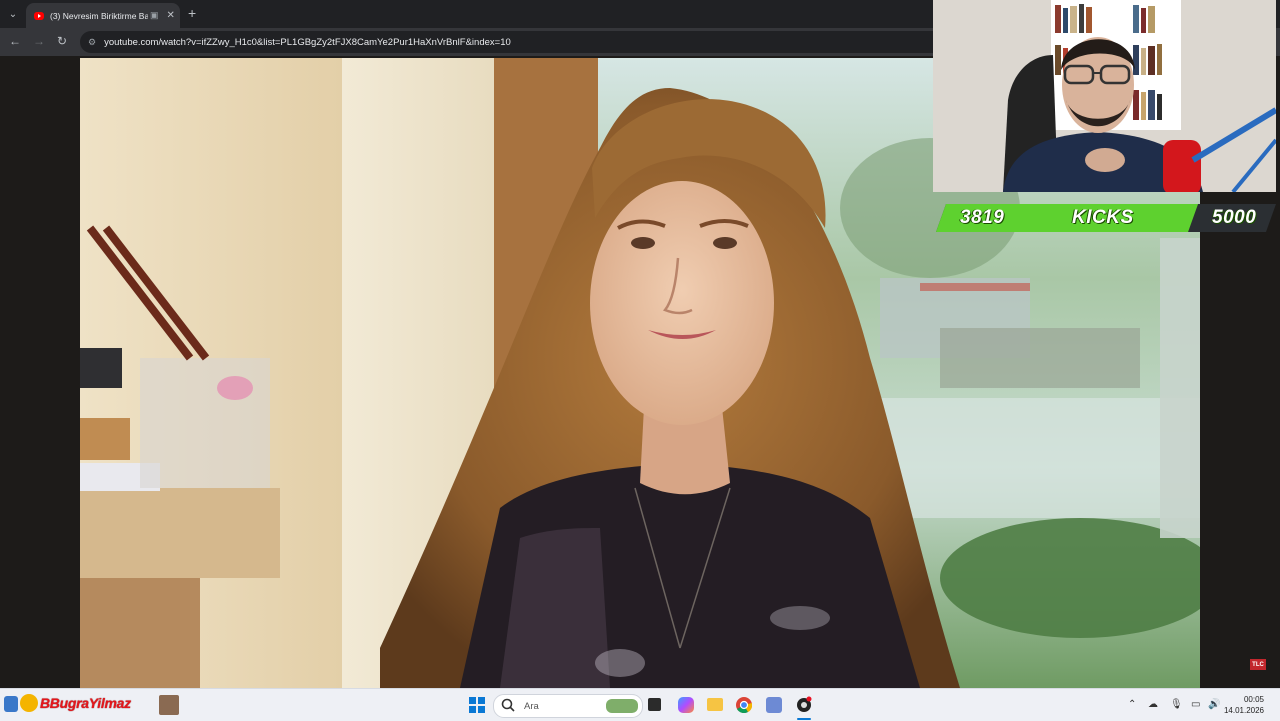 The height and width of the screenshot is (721, 1280). What do you see at coordinates (171, 15) in the screenshot?
I see `tab-close-button: ✕` at bounding box center [171, 15].